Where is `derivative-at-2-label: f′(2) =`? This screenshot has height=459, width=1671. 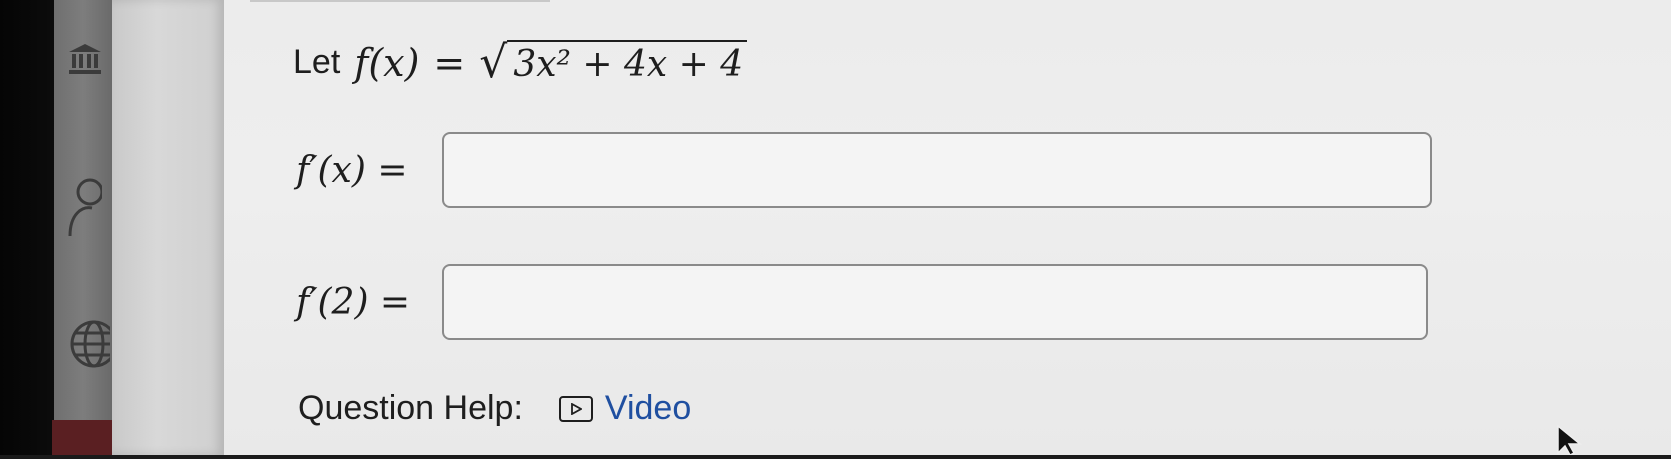 derivative-at-2-label: f′(2) = is located at coordinates (353, 302).